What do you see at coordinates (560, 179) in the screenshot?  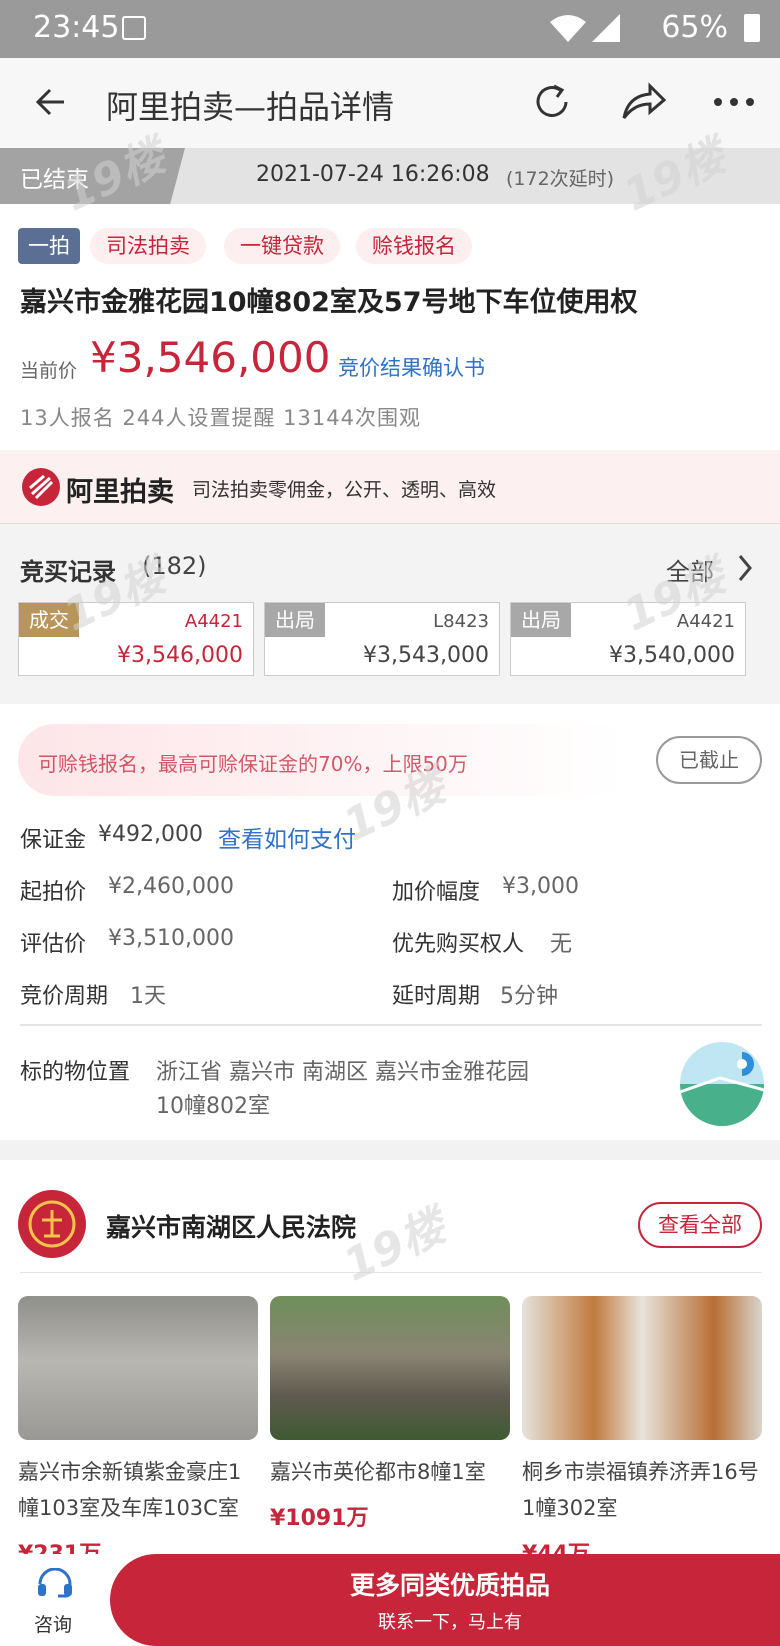 I see `delay-count: (172次延时)` at bounding box center [560, 179].